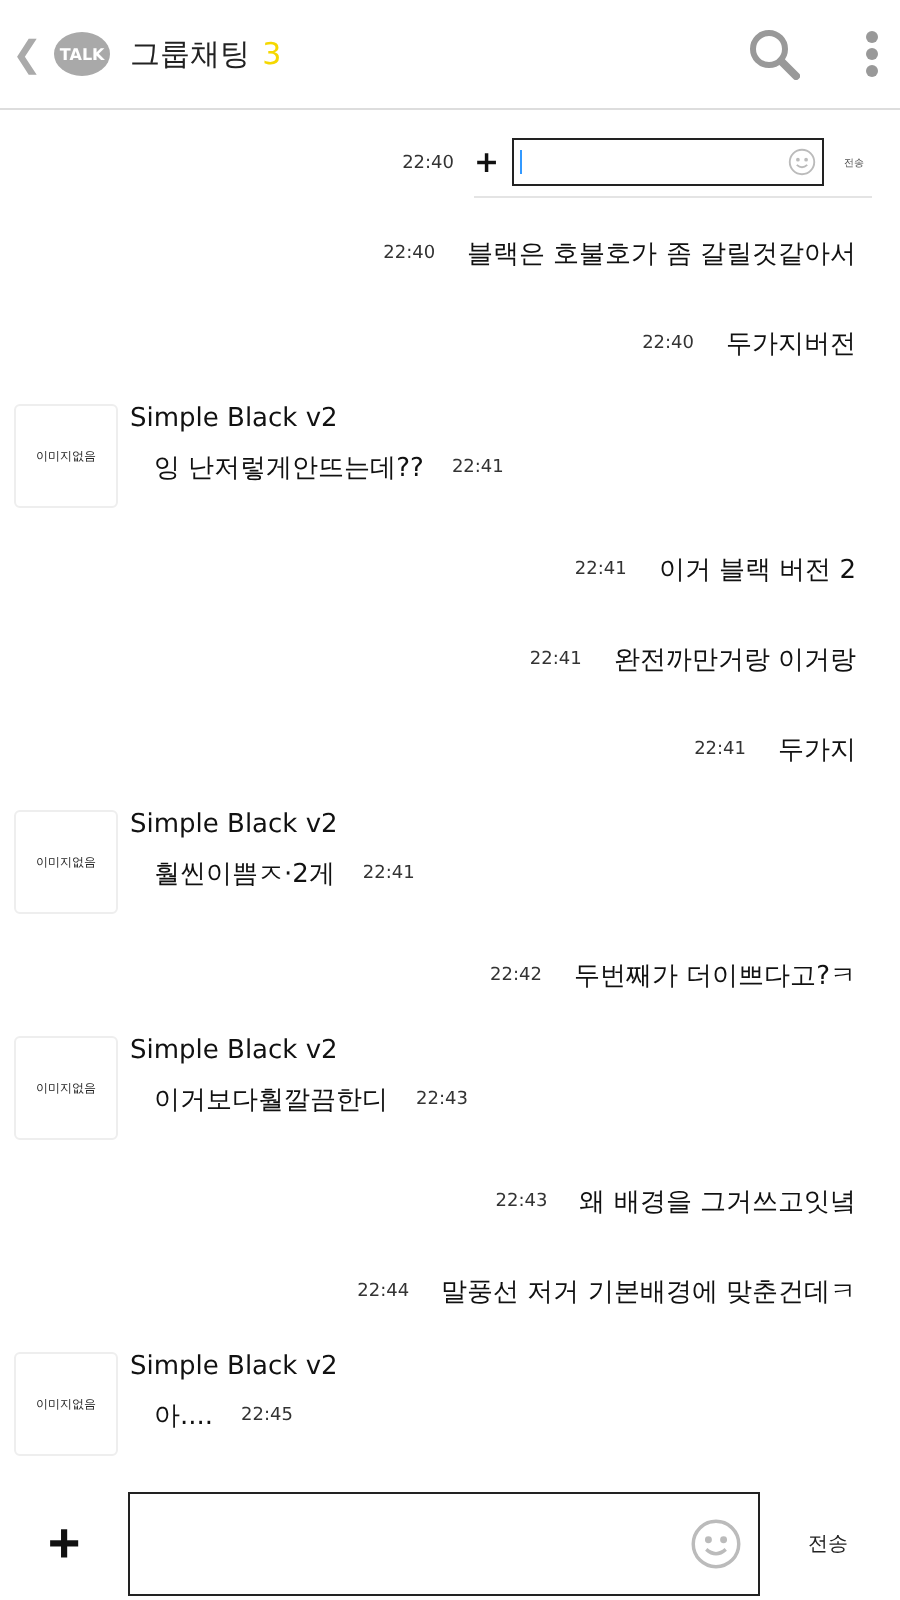 Image resolution: width=900 pixels, height=1600 pixels. Describe the element at coordinates (383, 1291) in the screenshot. I see `message-time: 22:44` at that location.